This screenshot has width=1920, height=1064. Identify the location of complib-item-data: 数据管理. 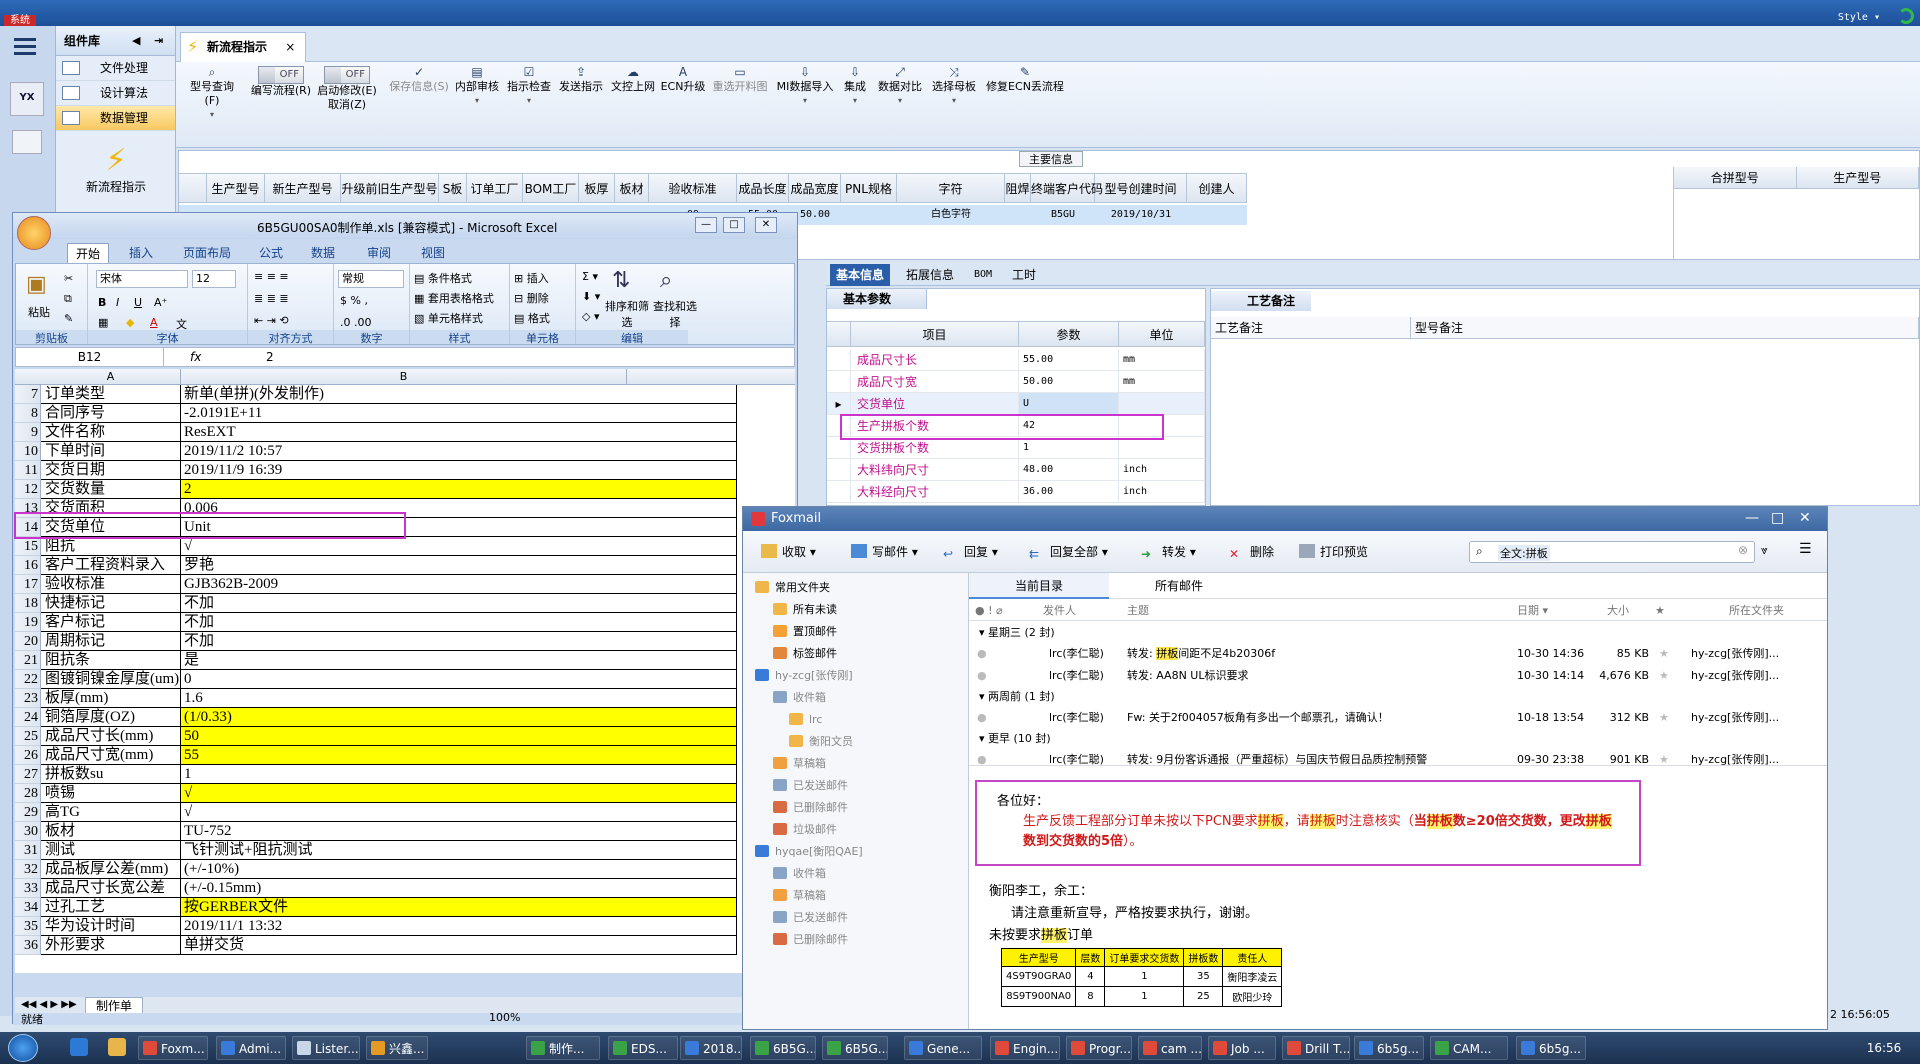
(115, 118).